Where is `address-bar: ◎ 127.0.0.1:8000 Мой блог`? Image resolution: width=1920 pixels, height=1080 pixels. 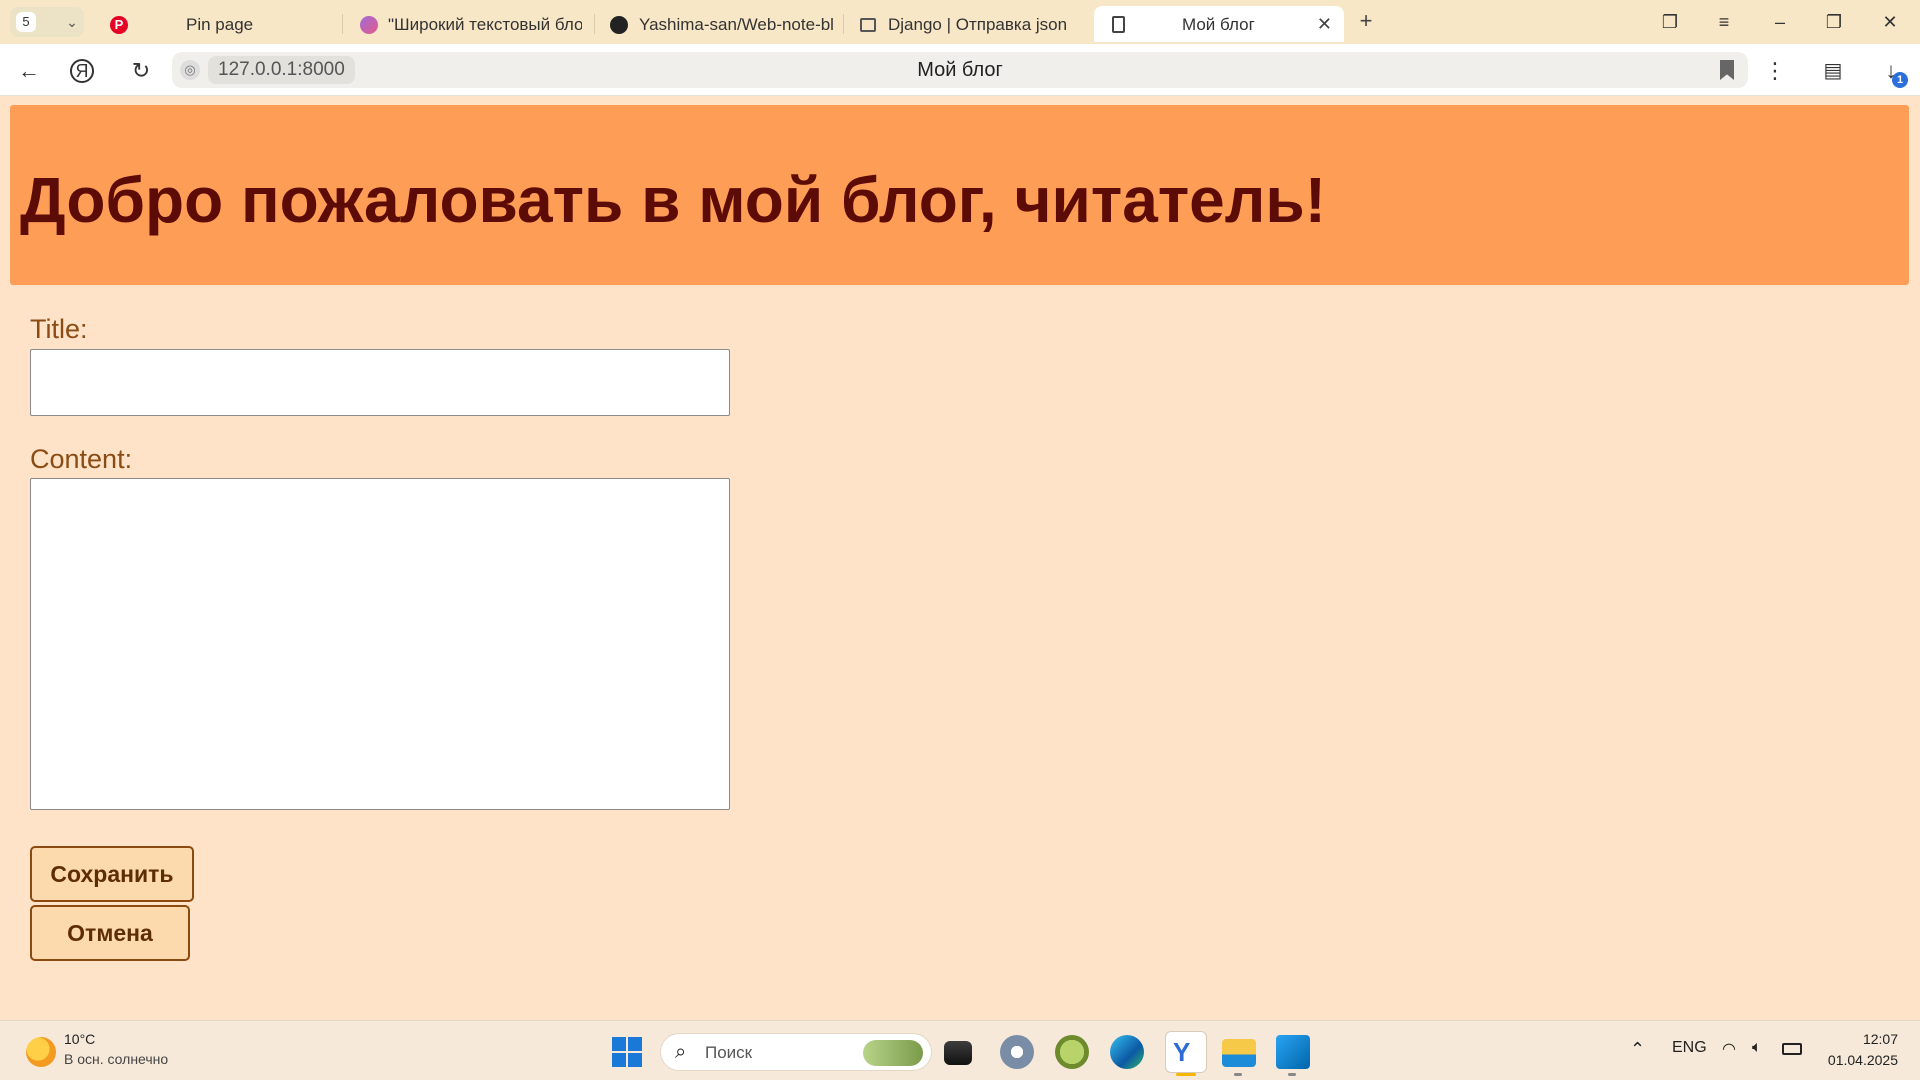 address-bar: ◎ 127.0.0.1:8000 Мой блог is located at coordinates (960, 70).